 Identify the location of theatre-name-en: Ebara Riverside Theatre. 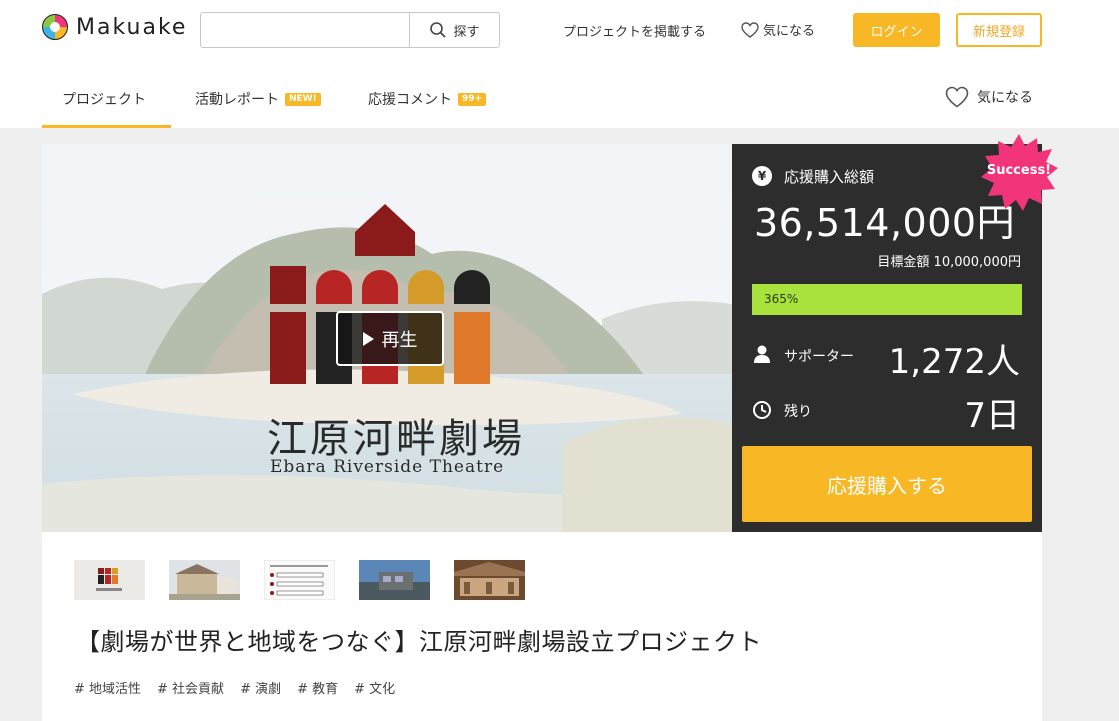
(387, 467).